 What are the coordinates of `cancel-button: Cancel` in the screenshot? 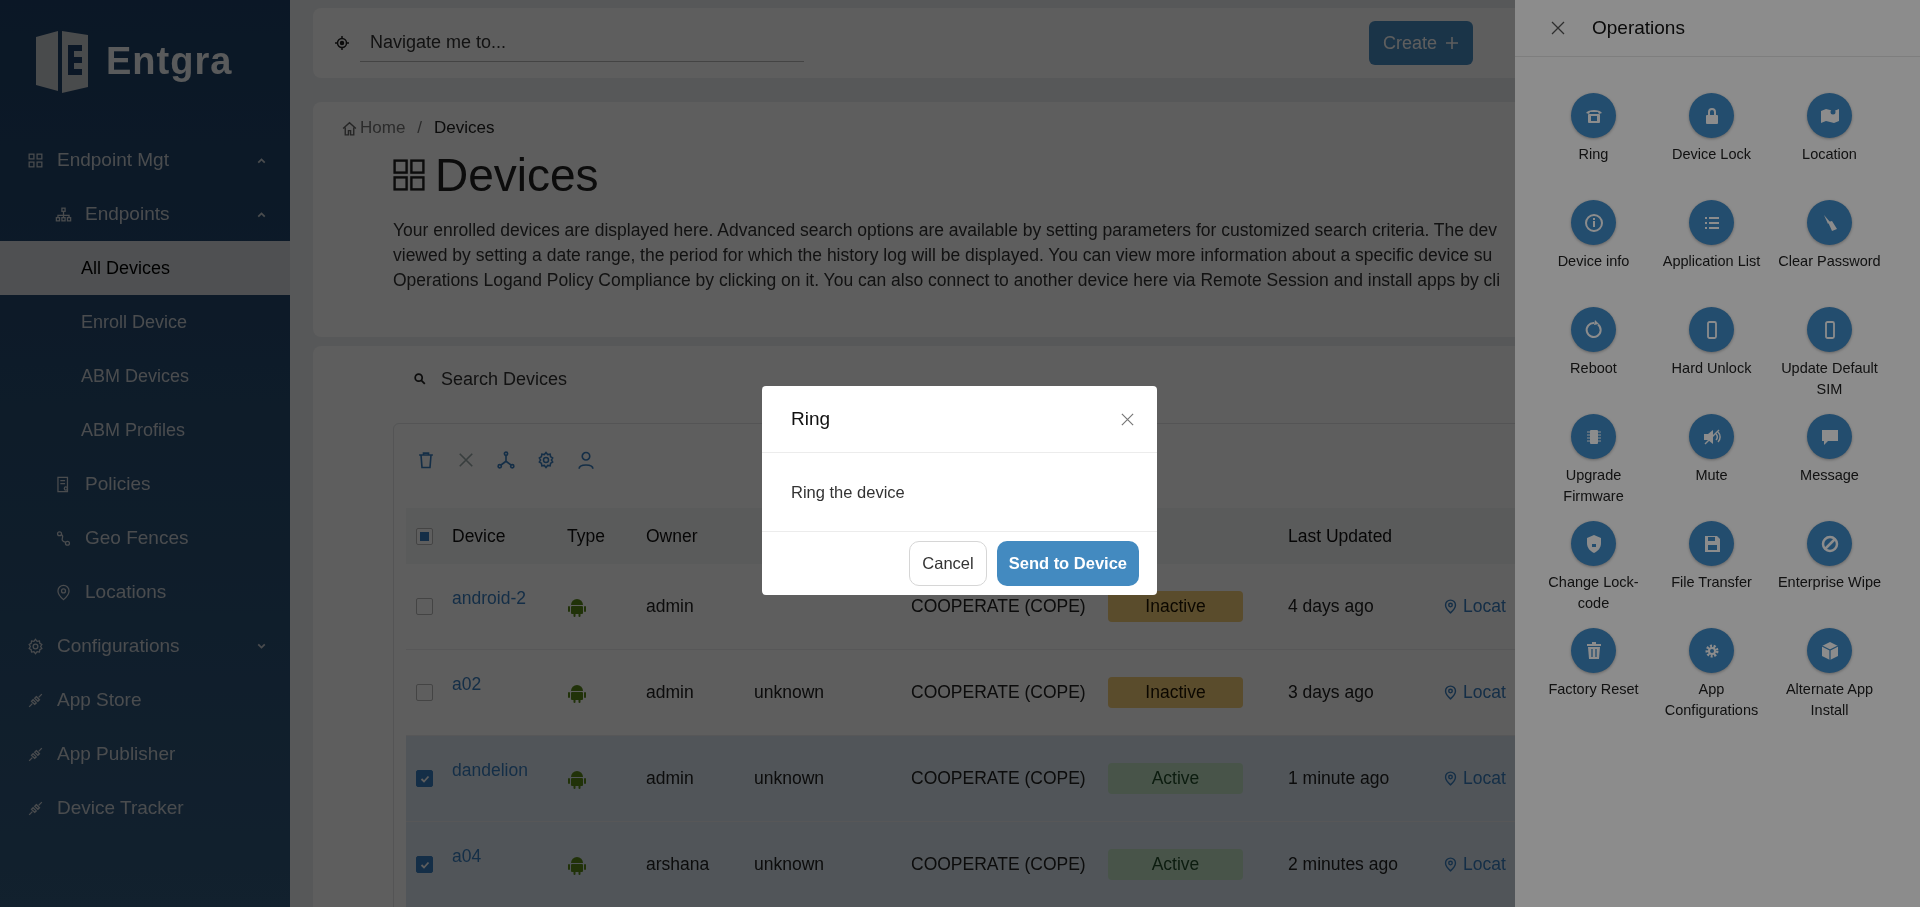 It's located at (948, 563).